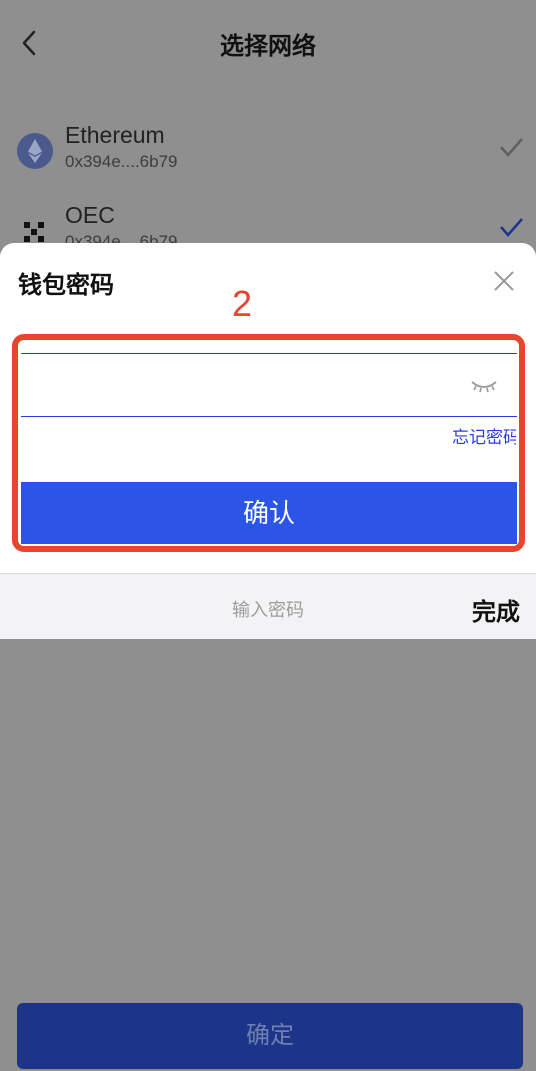 This screenshot has height=1071, width=536. Describe the element at coordinates (270, 1036) in the screenshot. I see `bottom-confirm-button: 确定` at that location.